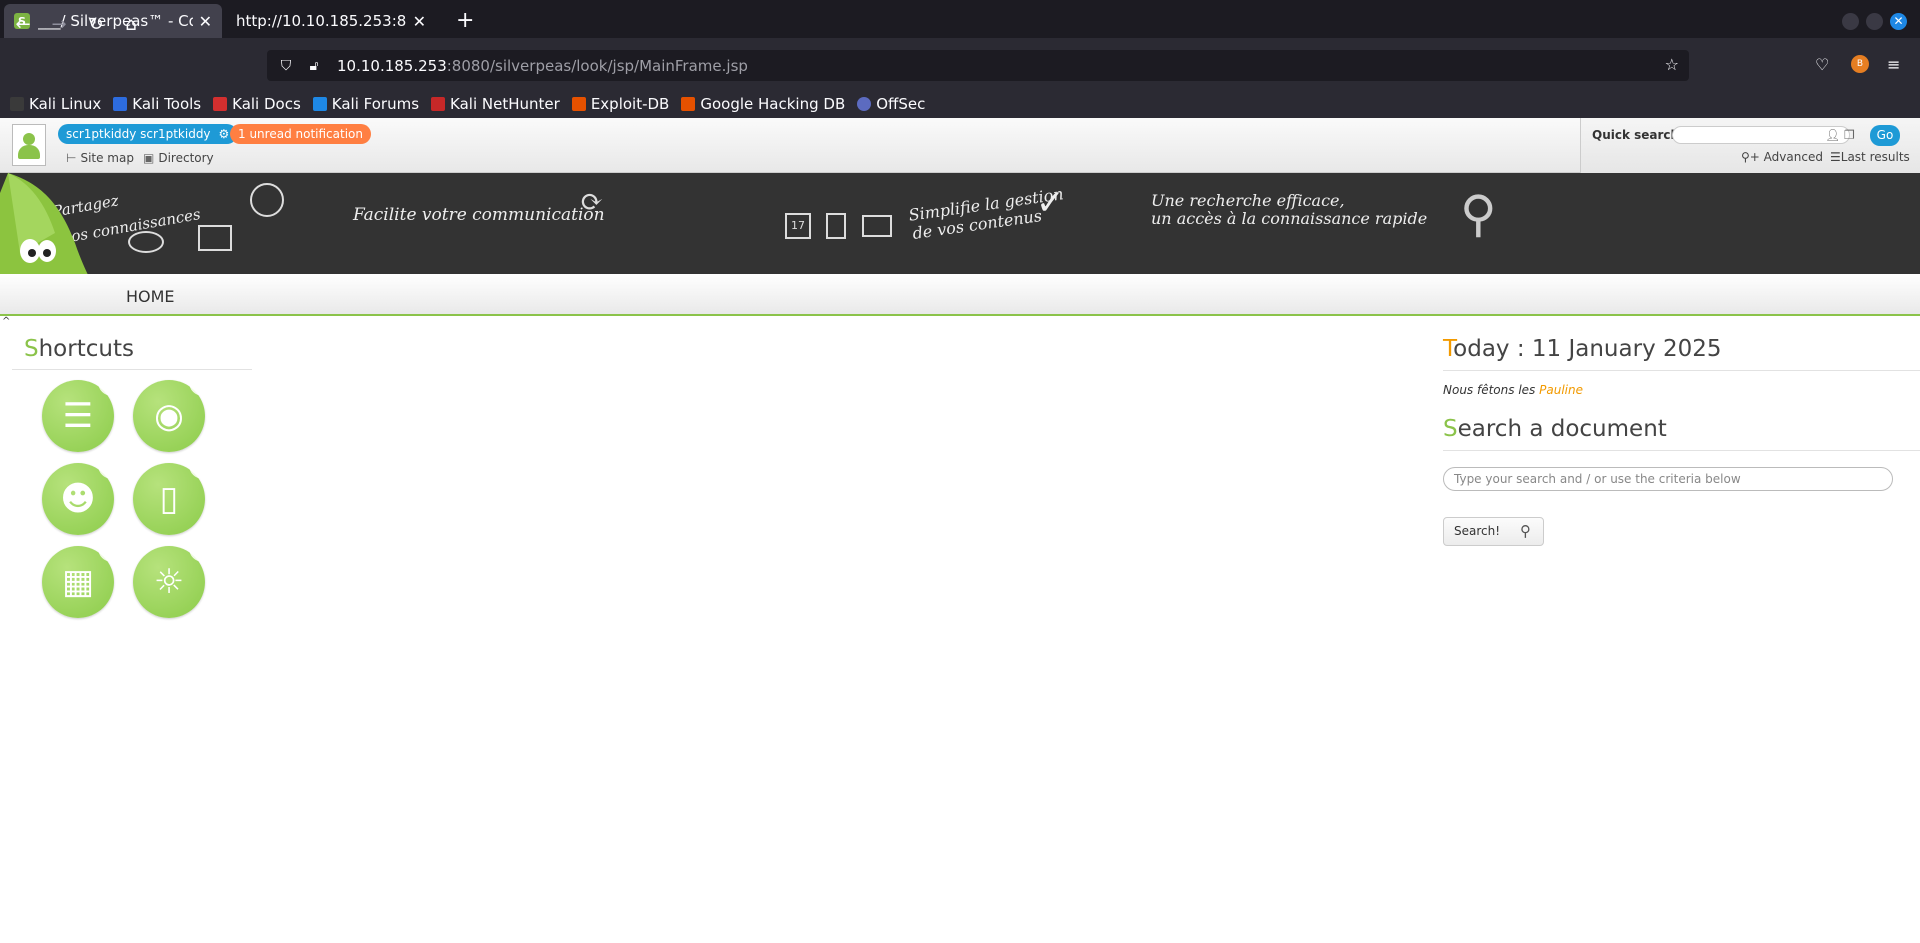  What do you see at coordinates (1493, 531) in the screenshot?
I see `search-button: Search! ⚲` at bounding box center [1493, 531].